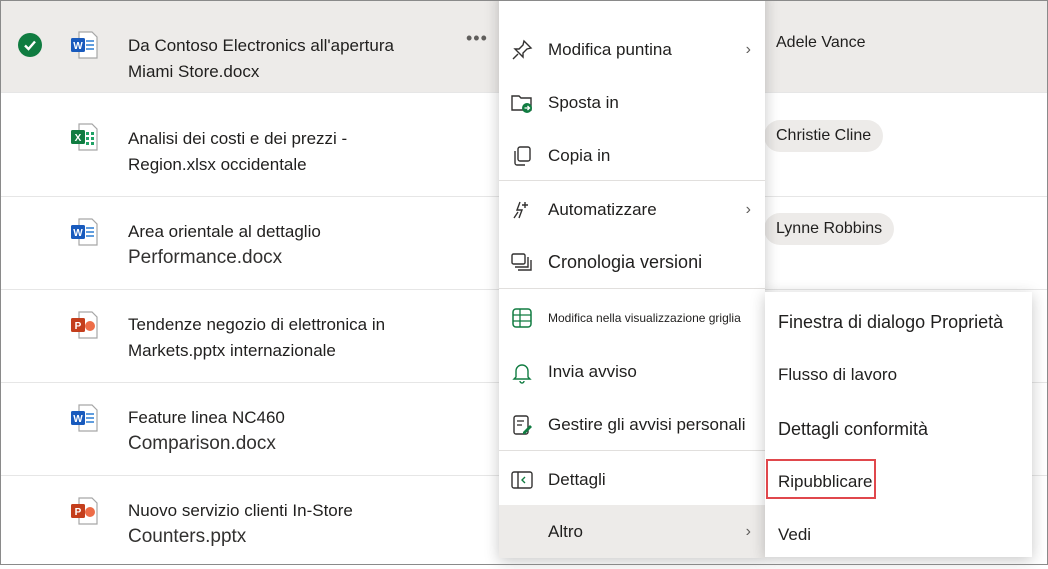 Image resolution: width=1048 pixels, height=569 pixels. Describe the element at coordinates (632, 531) in the screenshot. I see `menu-item-more: Altro ›` at that location.